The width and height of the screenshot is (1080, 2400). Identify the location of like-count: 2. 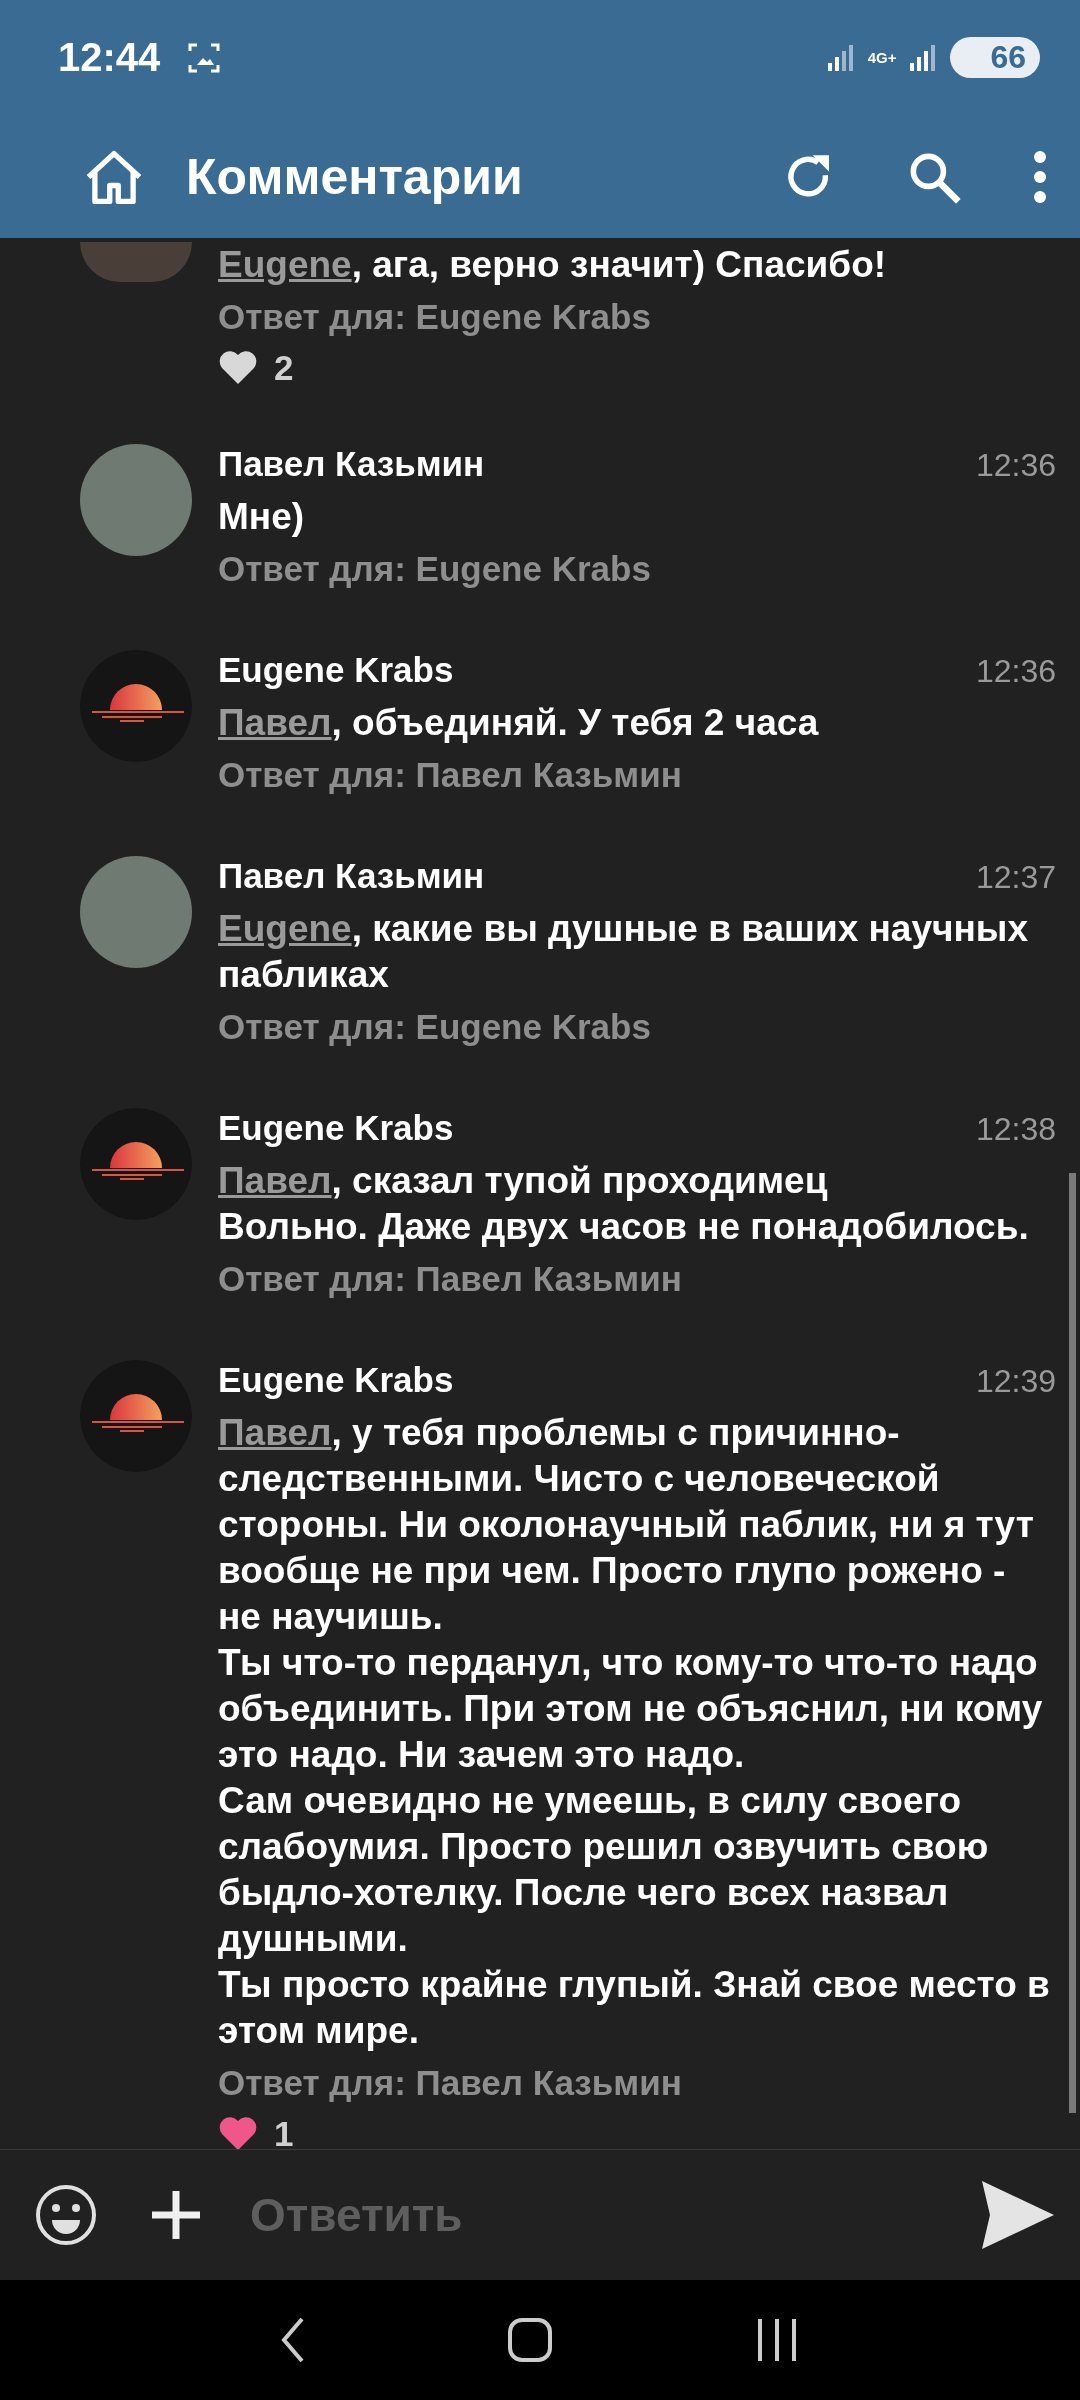
(284, 368).